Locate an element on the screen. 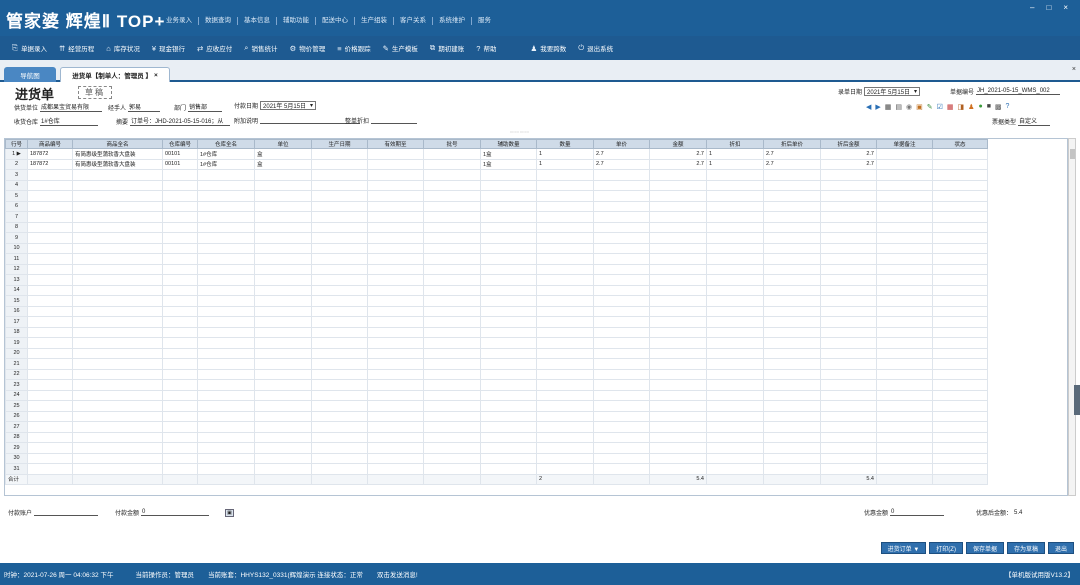 The image size is (1080, 585). column-header: 批号 is located at coordinates (452, 144).